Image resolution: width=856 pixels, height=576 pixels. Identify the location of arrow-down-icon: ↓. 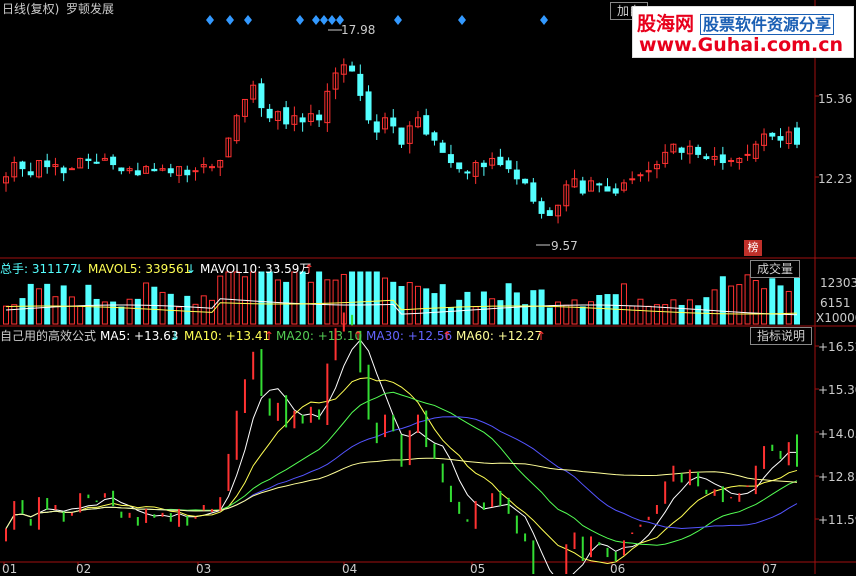
(79, 269).